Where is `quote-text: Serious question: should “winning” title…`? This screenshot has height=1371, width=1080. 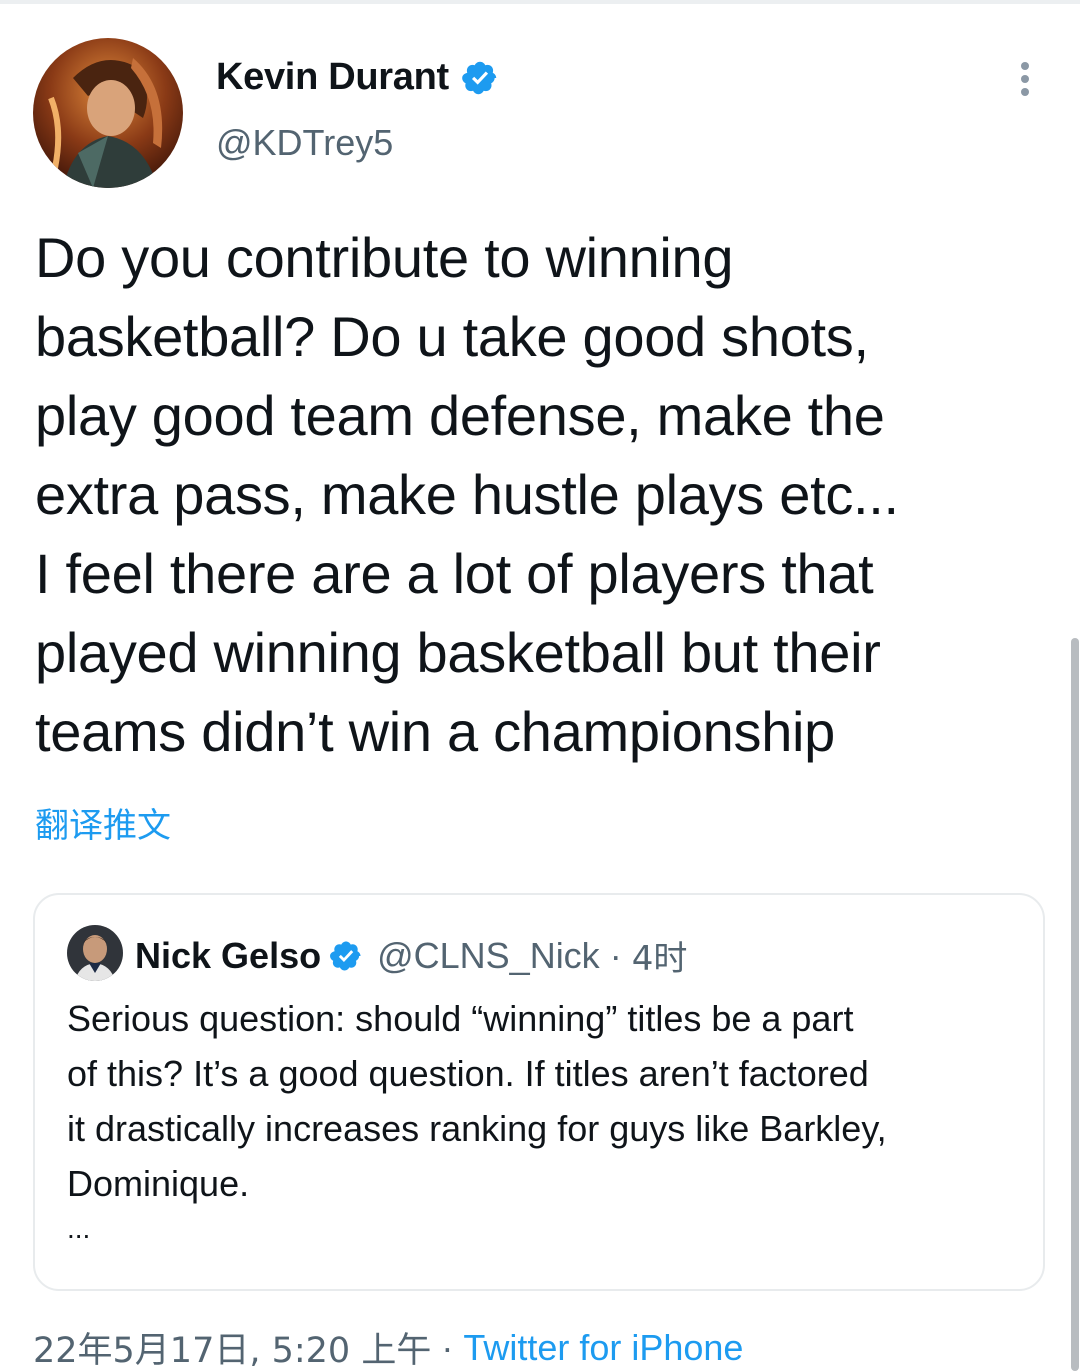 quote-text: Serious question: should “winning” title… is located at coordinates (477, 1101).